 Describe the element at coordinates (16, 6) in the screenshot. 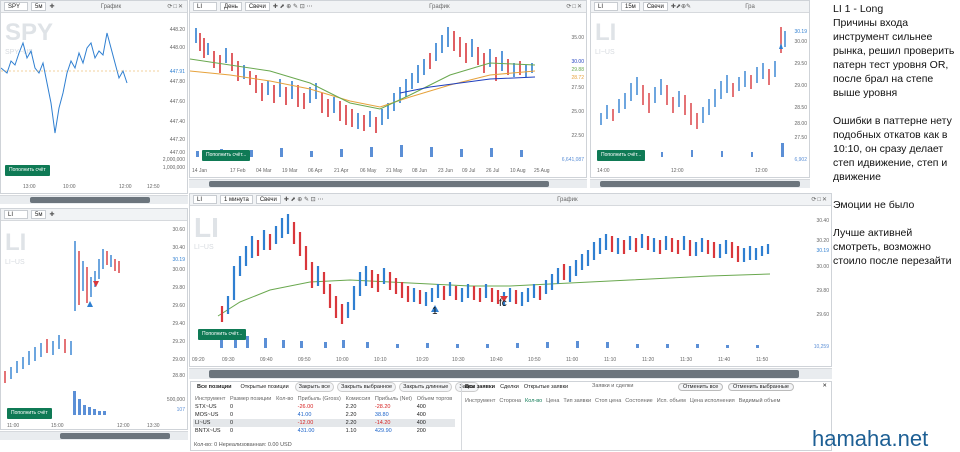

I see `symbol-input: SPY` at that location.